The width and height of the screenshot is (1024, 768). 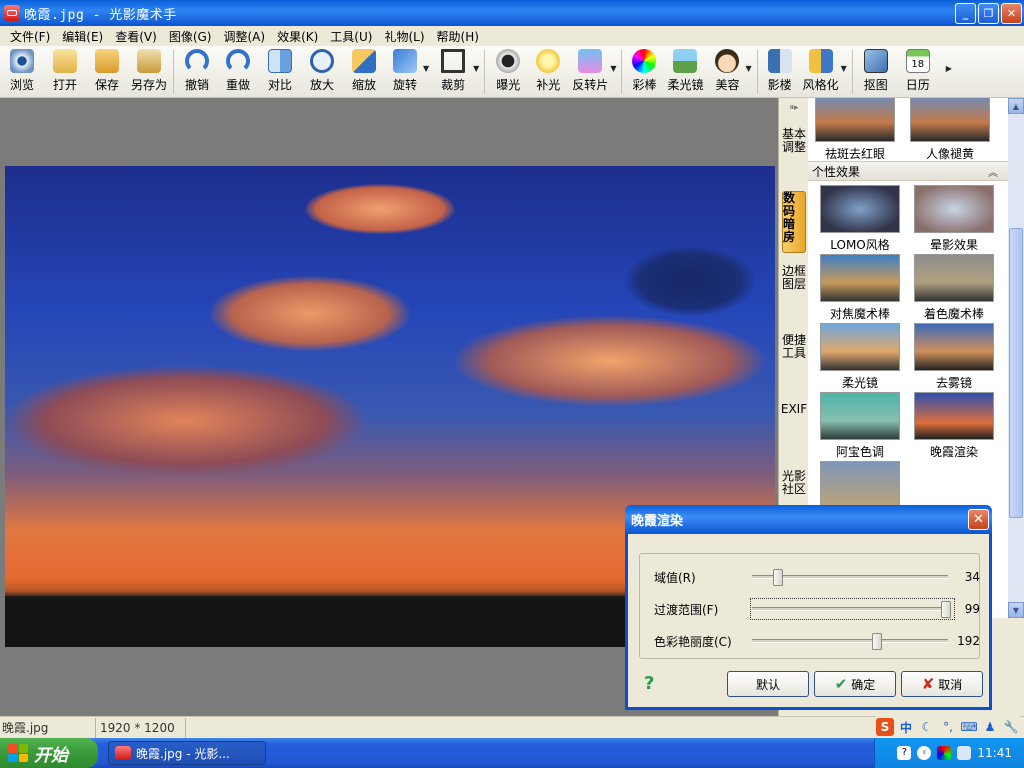 What do you see at coordinates (757, 72) in the screenshot?
I see `toolbar-separator` at bounding box center [757, 72].